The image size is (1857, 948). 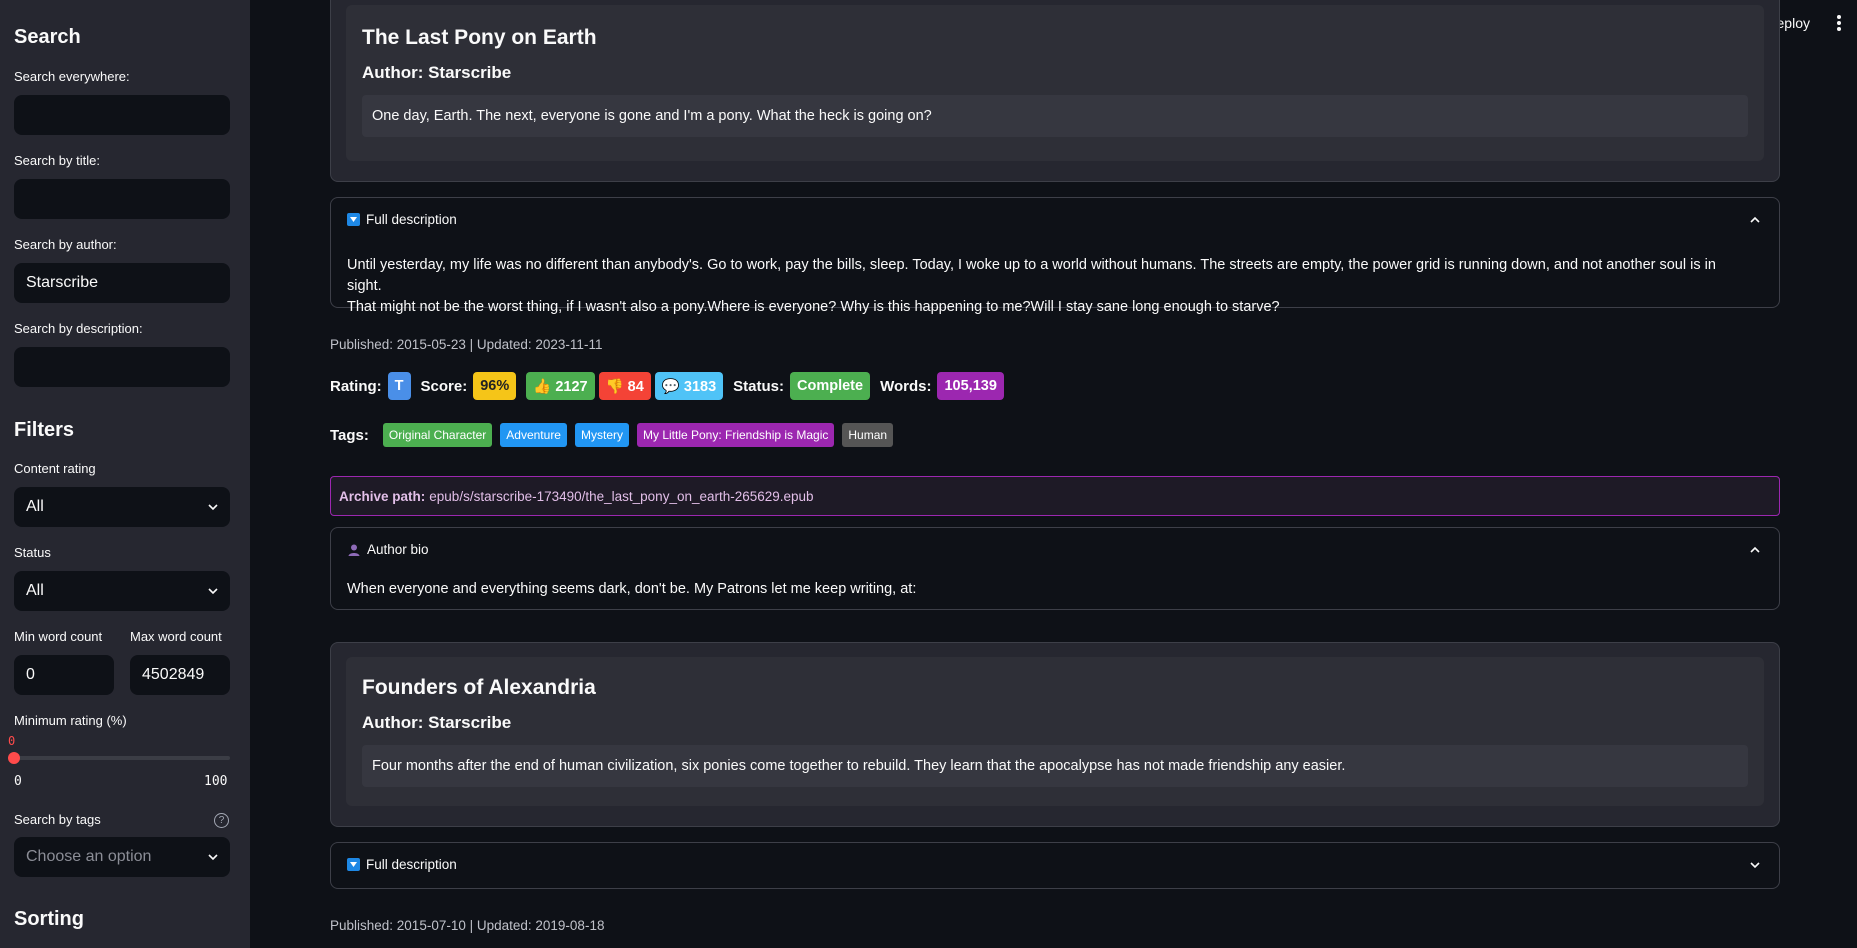 What do you see at coordinates (830, 386) in the screenshot?
I see `status-badge: Complete` at bounding box center [830, 386].